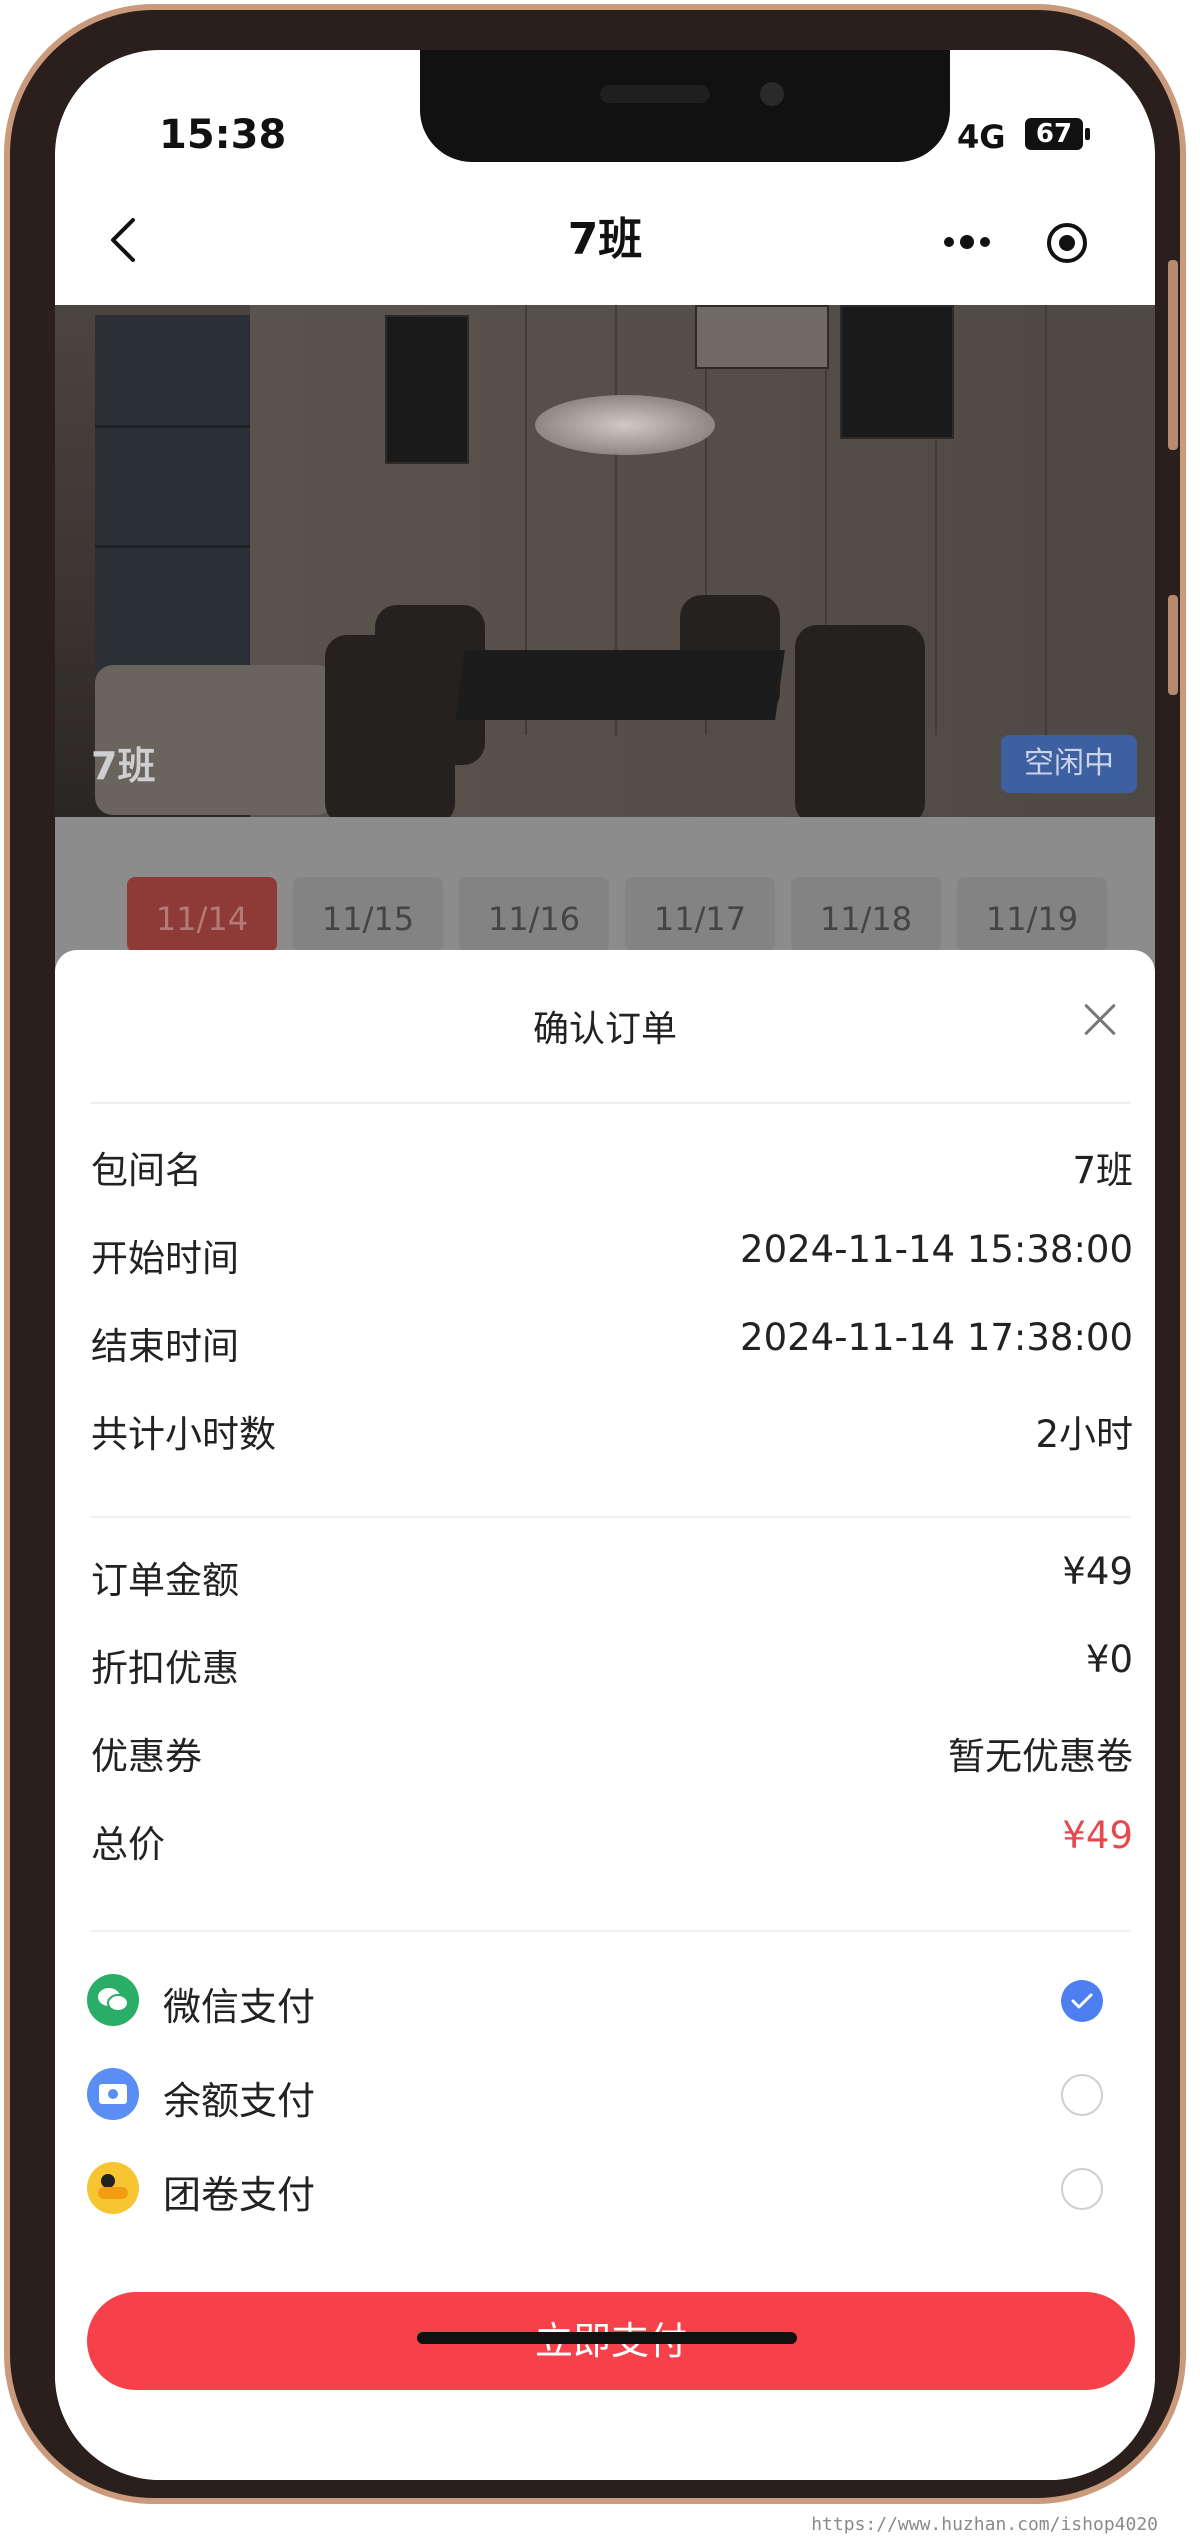 Image resolution: width=1200 pixels, height=2537 pixels. Describe the element at coordinates (604, 1029) in the screenshot. I see `sheet-title: 确认订单` at that location.